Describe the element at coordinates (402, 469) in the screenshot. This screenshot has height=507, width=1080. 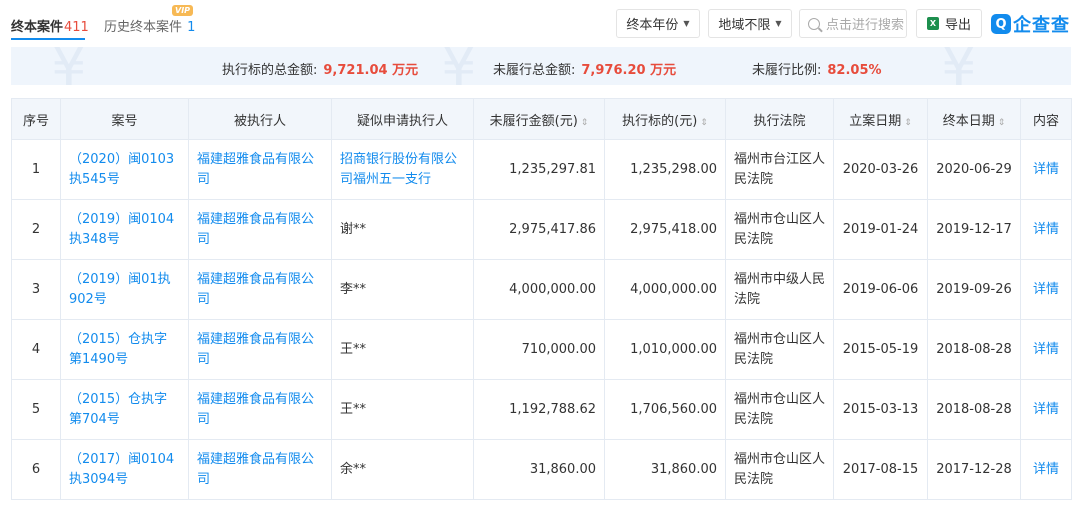
I see `cell-applicant: 余**` at that location.